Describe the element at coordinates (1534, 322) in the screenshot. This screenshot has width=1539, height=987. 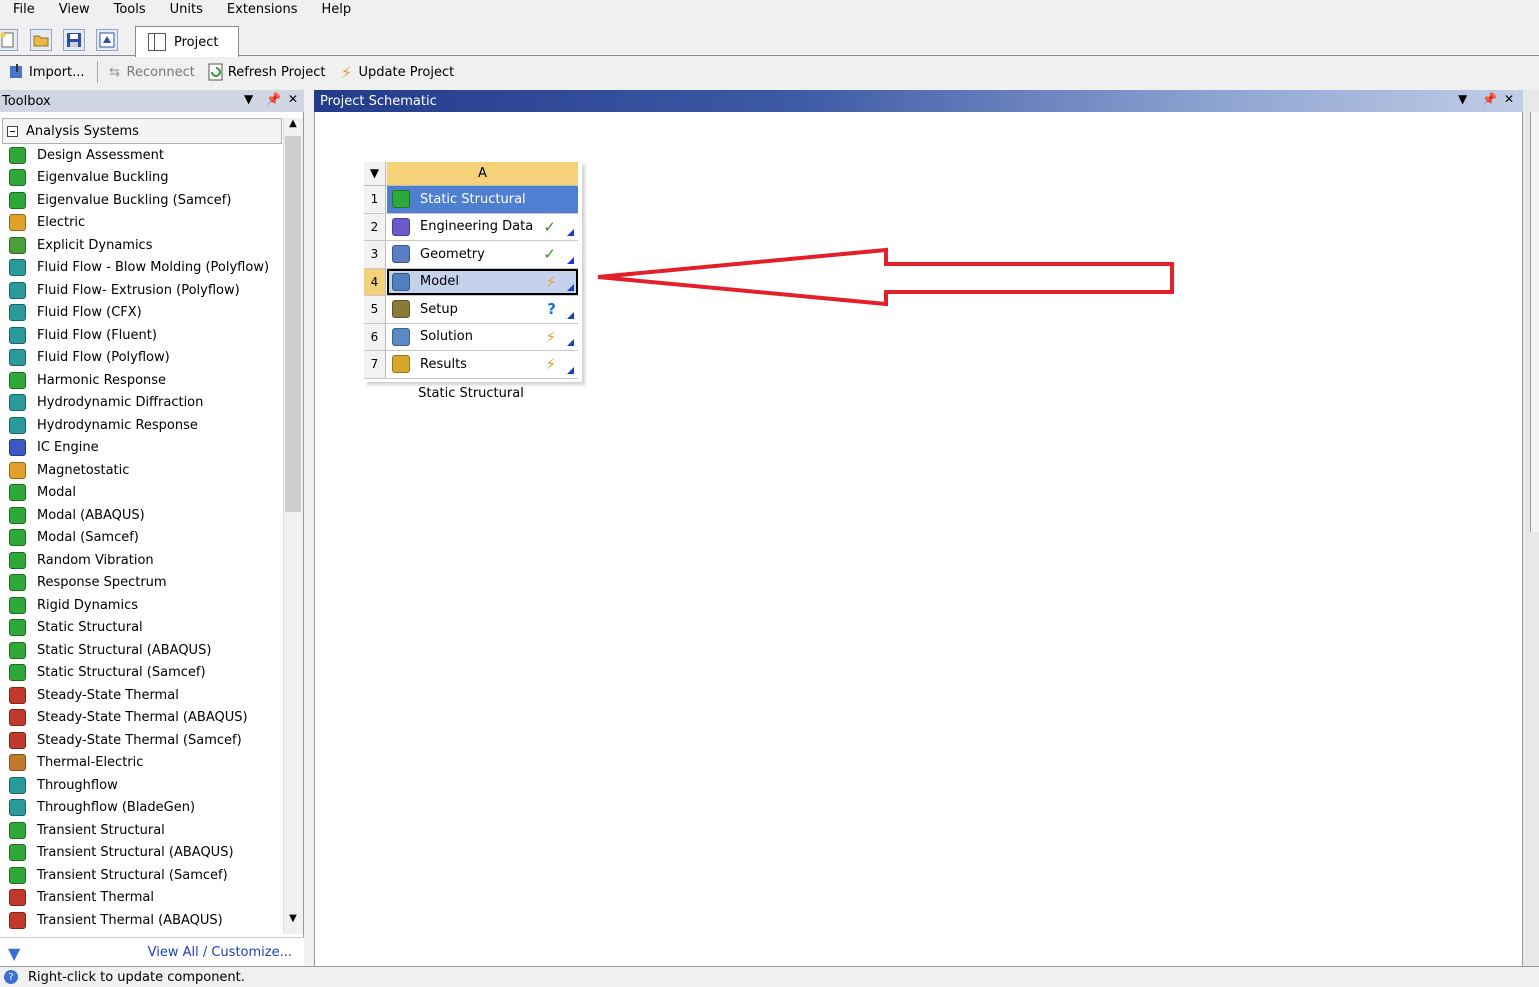
I see `right-panel-tab` at that location.